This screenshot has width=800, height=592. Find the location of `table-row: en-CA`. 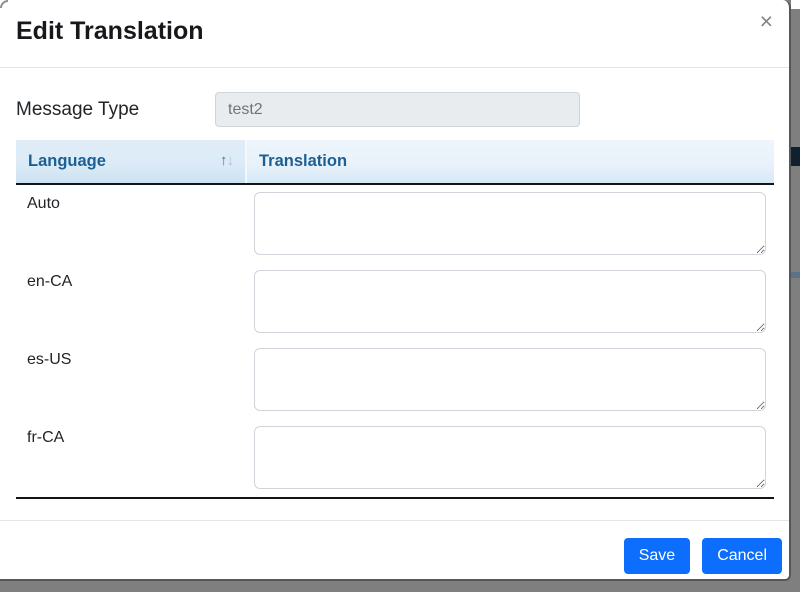

table-row: en-CA is located at coordinates (395, 302).